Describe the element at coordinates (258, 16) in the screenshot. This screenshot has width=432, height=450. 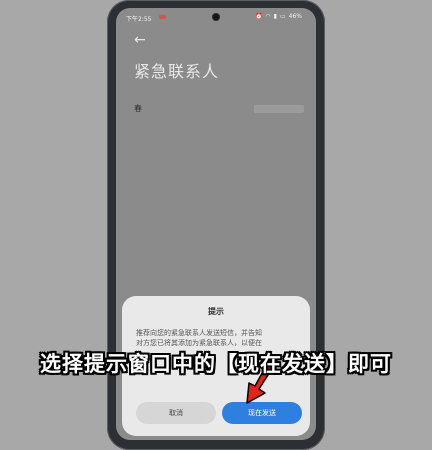
I see `alarm-icon: ⏰` at that location.